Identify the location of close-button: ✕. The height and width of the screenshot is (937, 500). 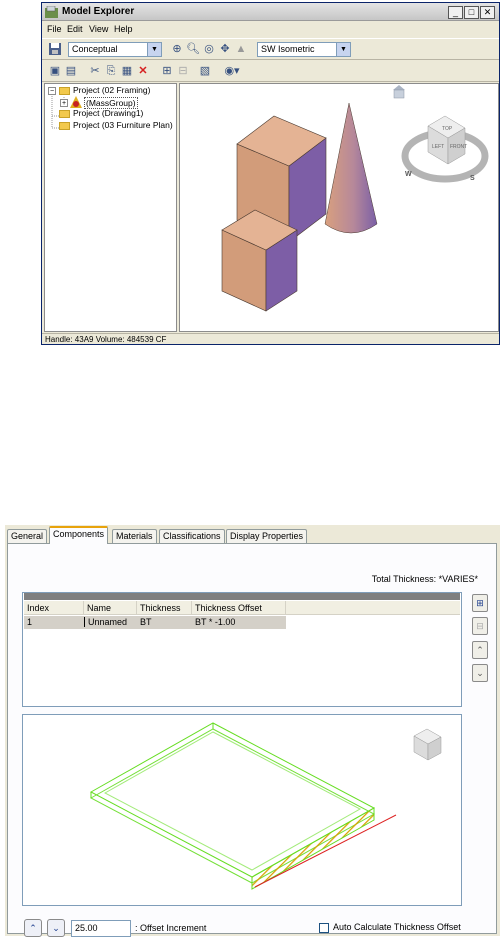
(487, 12).